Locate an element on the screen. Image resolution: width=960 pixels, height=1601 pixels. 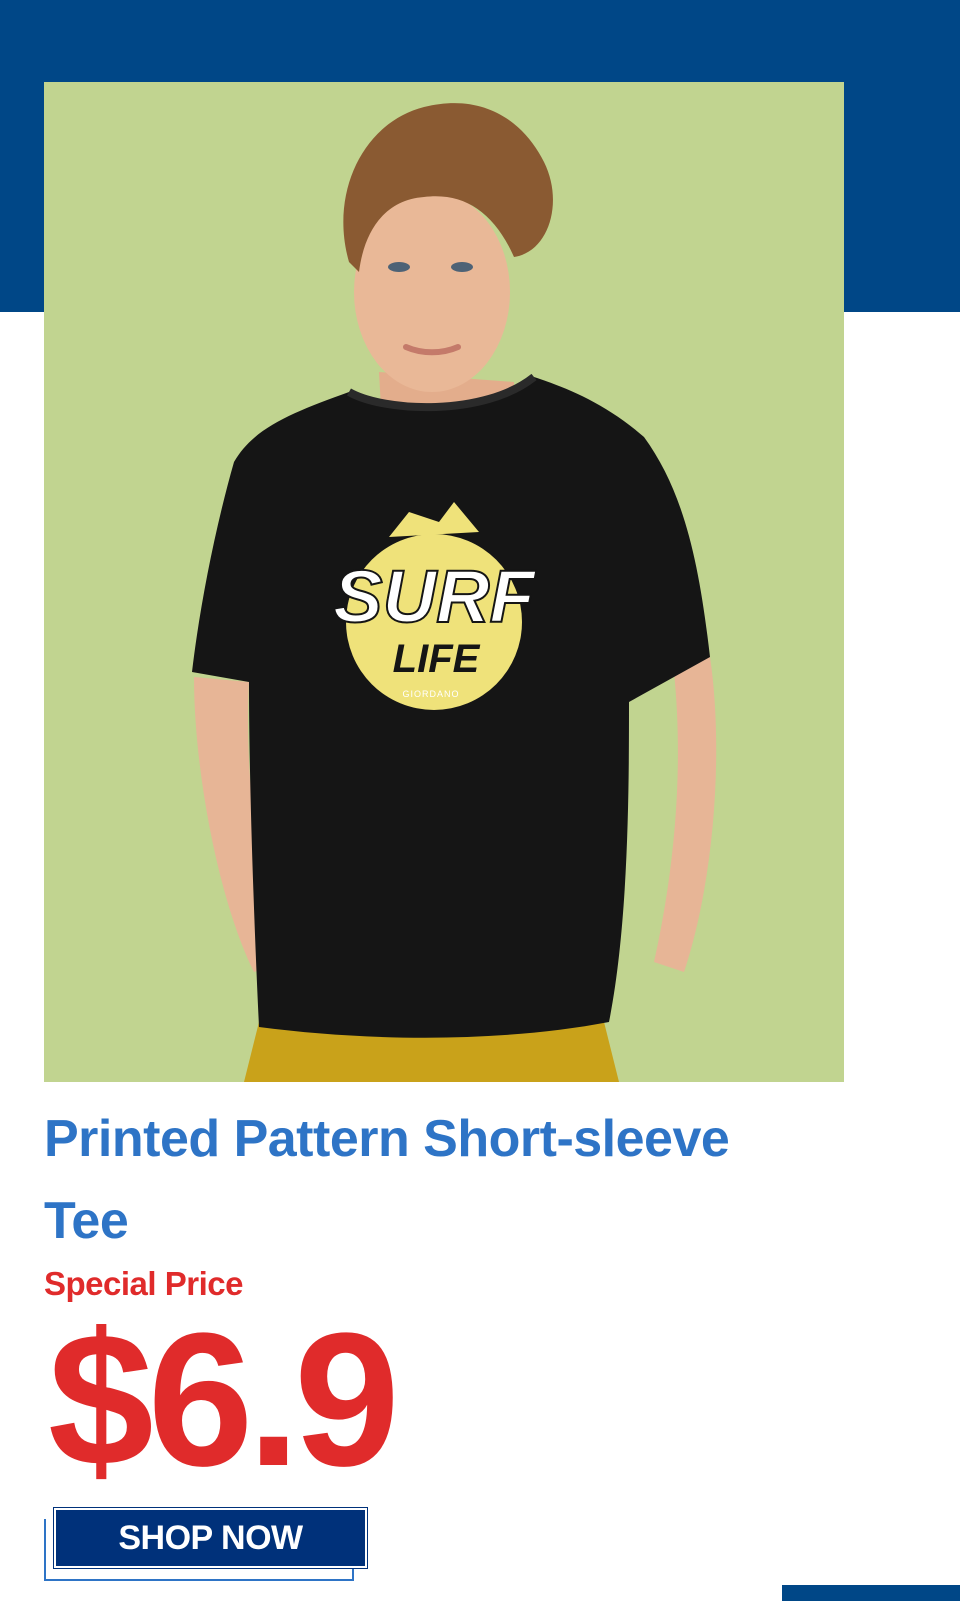
product-title-line-1: Printed Pattern Short-sleeve is located at coordinates (387, 1139).